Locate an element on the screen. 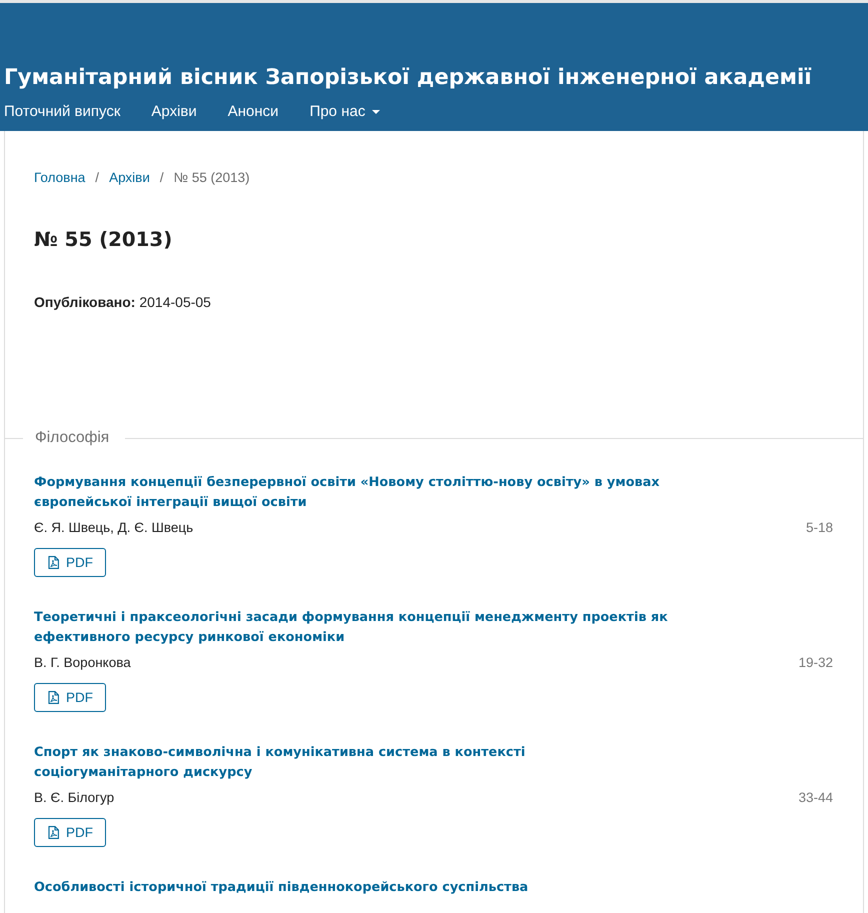 The image size is (868, 913). article-authors: В. Г. Воронкова is located at coordinates (82, 663).